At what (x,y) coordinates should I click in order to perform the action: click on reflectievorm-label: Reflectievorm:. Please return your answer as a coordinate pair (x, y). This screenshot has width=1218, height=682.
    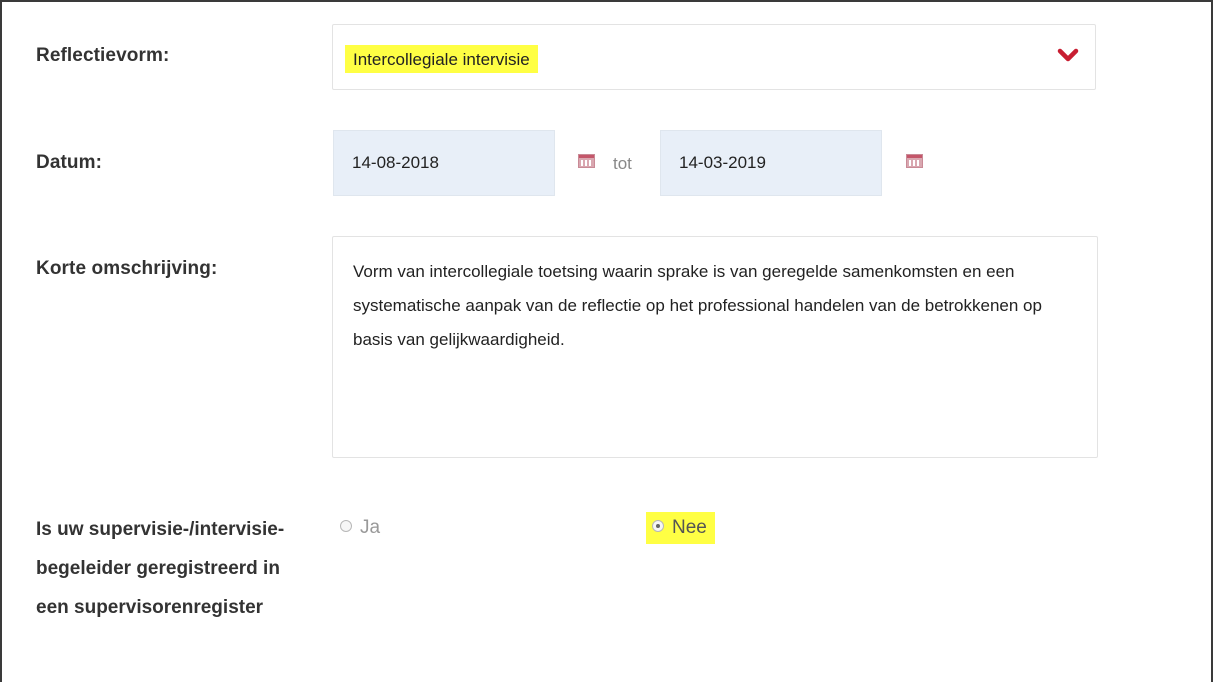
    Looking at the image, I should click on (103, 55).